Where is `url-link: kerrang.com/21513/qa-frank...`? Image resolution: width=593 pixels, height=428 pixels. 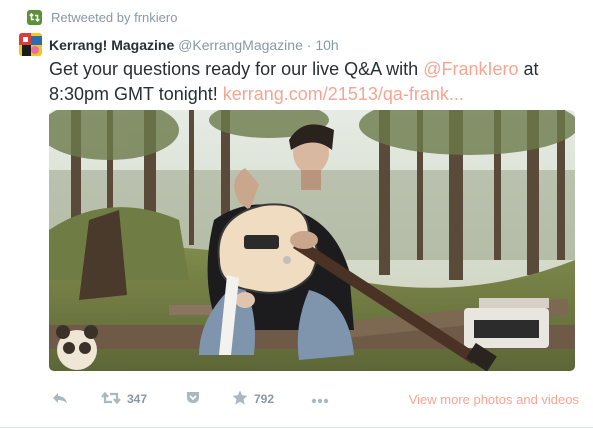
url-link: kerrang.com/21513/qa-frank... is located at coordinates (343, 94).